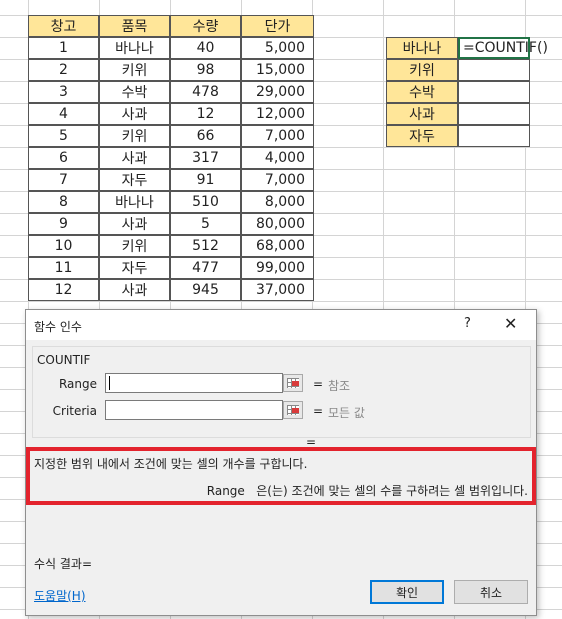  Describe the element at coordinates (281, 325) in the screenshot. I see `dialog-title-bar: 함수 인수 ? ✕` at that location.